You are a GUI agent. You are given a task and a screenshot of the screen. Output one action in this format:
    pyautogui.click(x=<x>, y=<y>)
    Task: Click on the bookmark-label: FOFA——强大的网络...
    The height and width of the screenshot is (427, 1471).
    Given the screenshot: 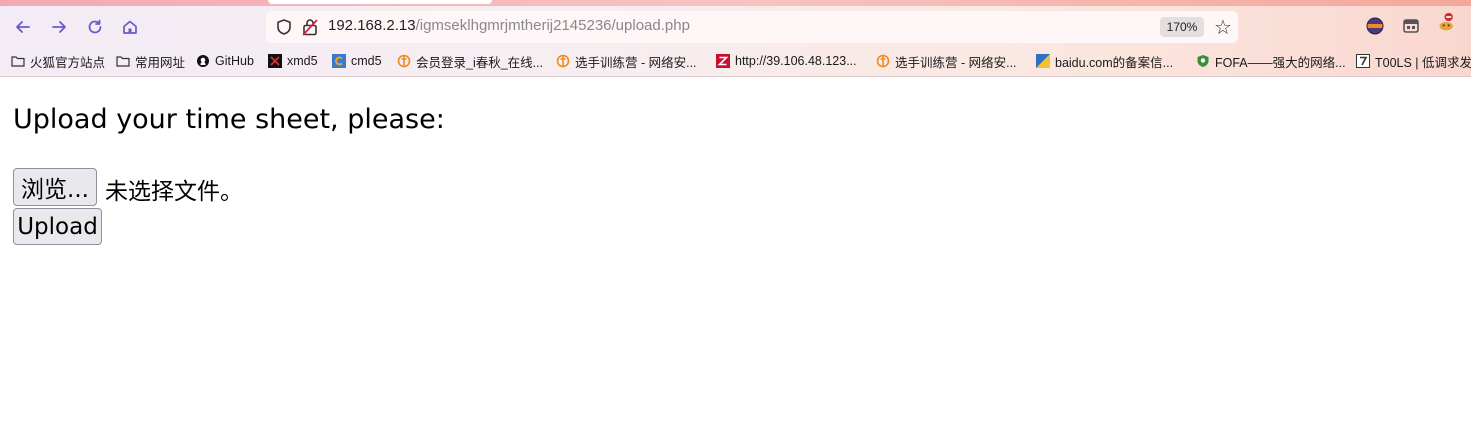 What is the action you would take?
    pyautogui.click(x=1280, y=62)
    